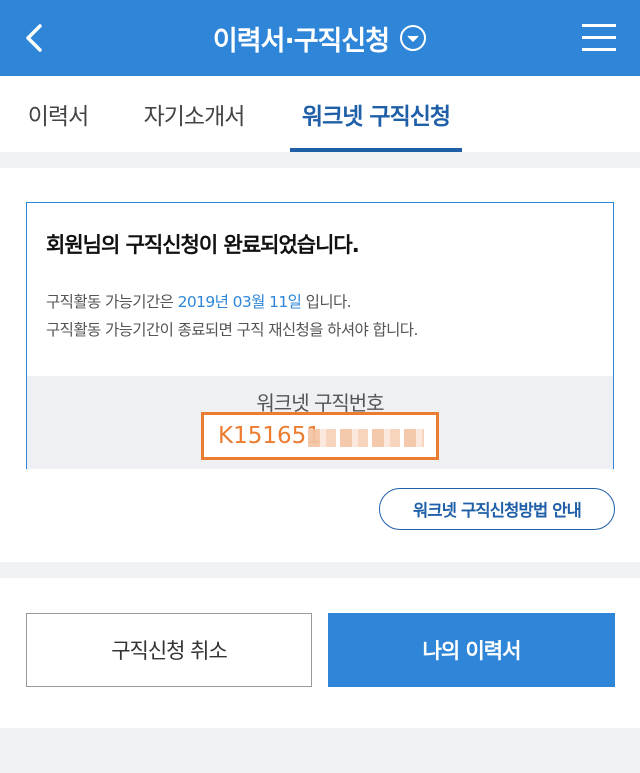 The height and width of the screenshot is (773, 640). I want to click on availability-date: 2019년 03월 11일, so click(239, 302).